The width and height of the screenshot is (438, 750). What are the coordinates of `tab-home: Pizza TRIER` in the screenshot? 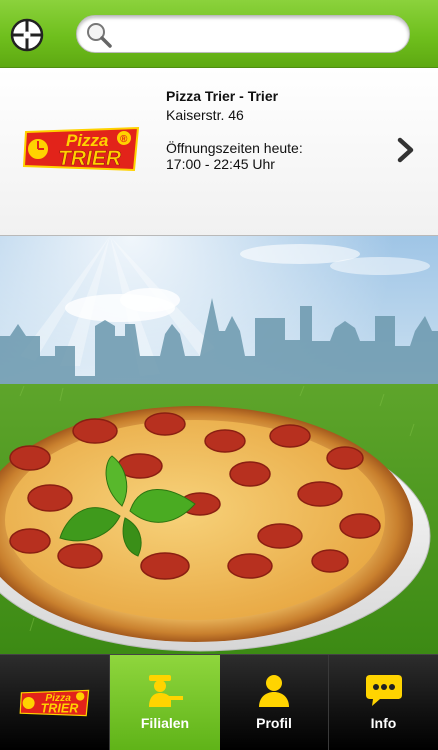 It's located at (55, 702).